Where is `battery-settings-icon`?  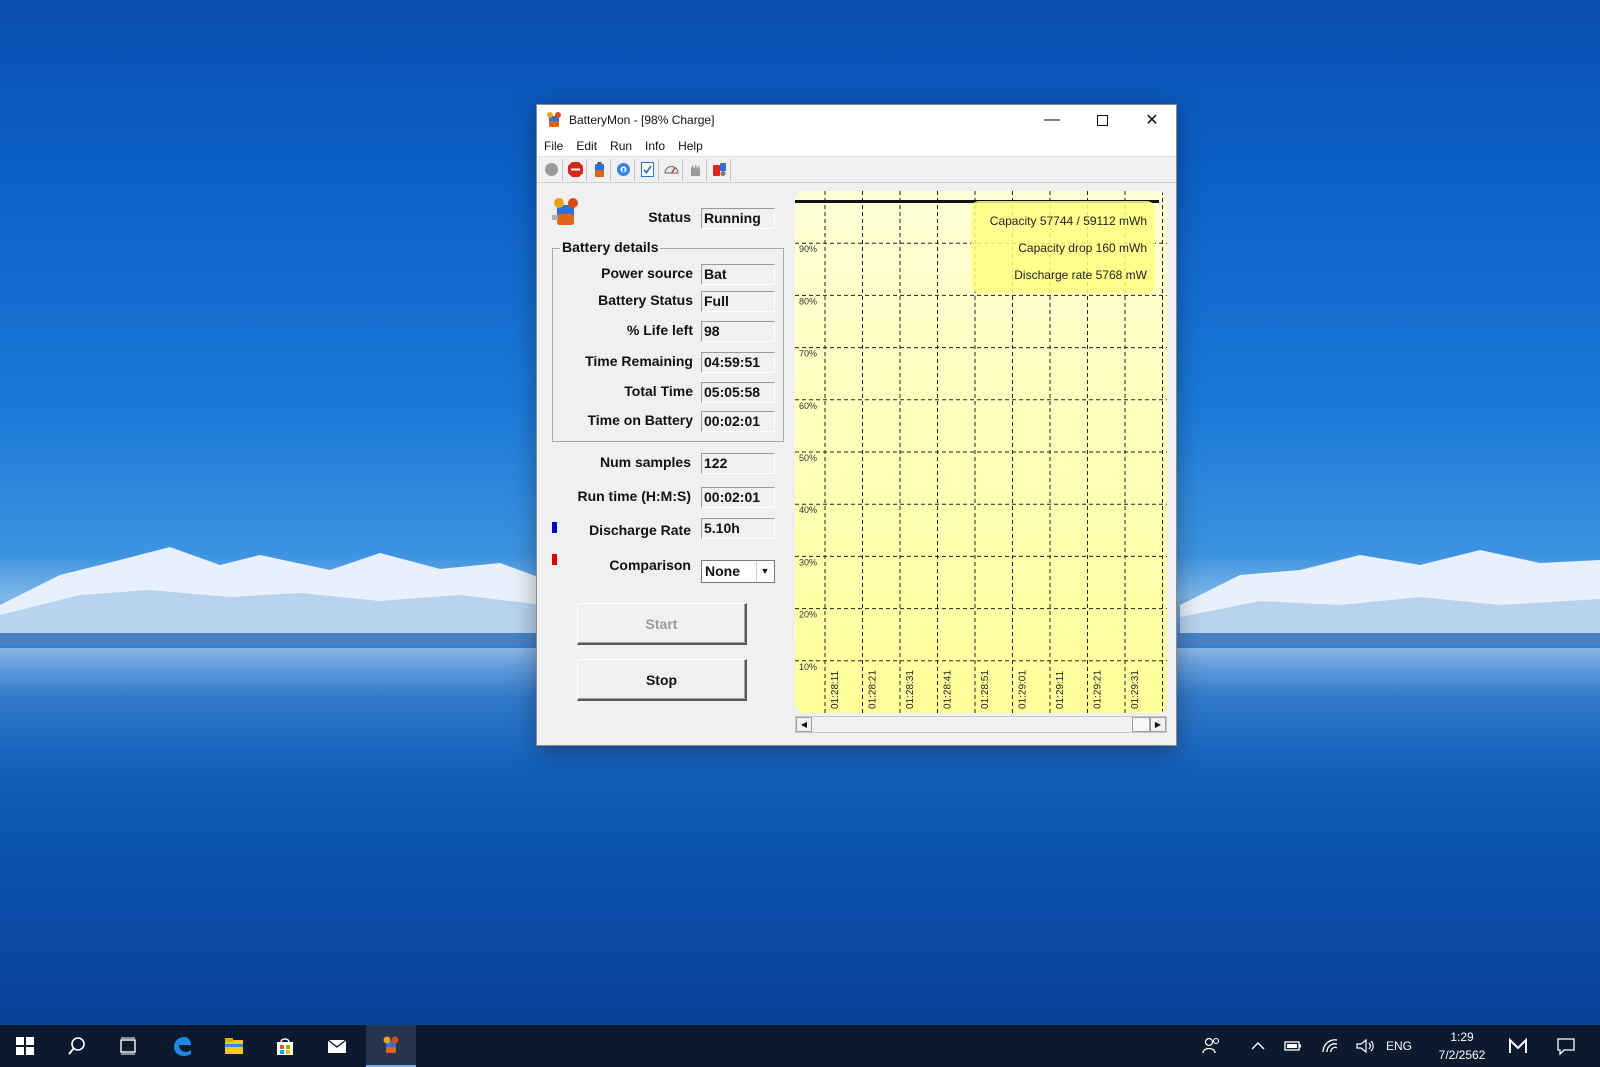 battery-settings-icon is located at coordinates (719, 169).